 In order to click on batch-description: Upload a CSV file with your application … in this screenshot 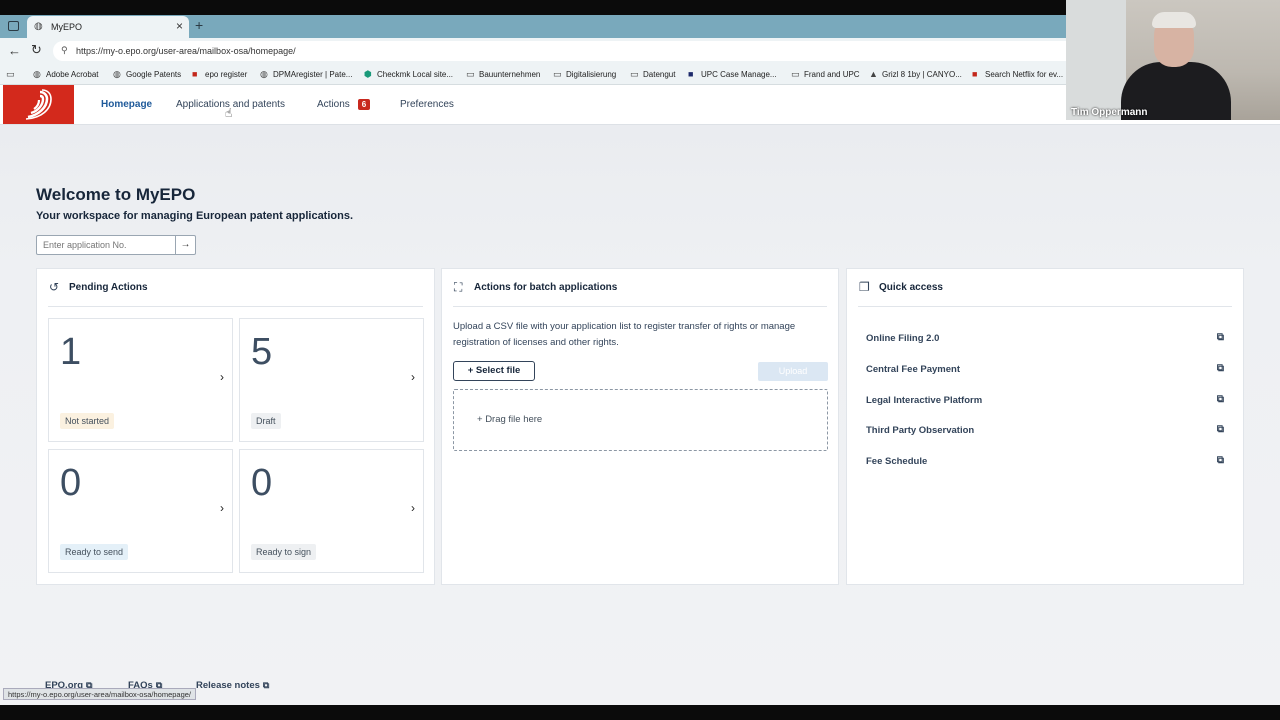, I will do `click(624, 334)`.